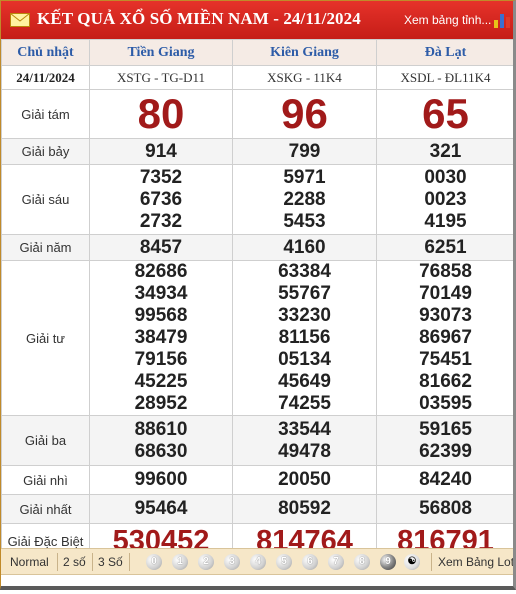  I want to click on prize-cell: 5971 2288 5453, so click(304, 199).